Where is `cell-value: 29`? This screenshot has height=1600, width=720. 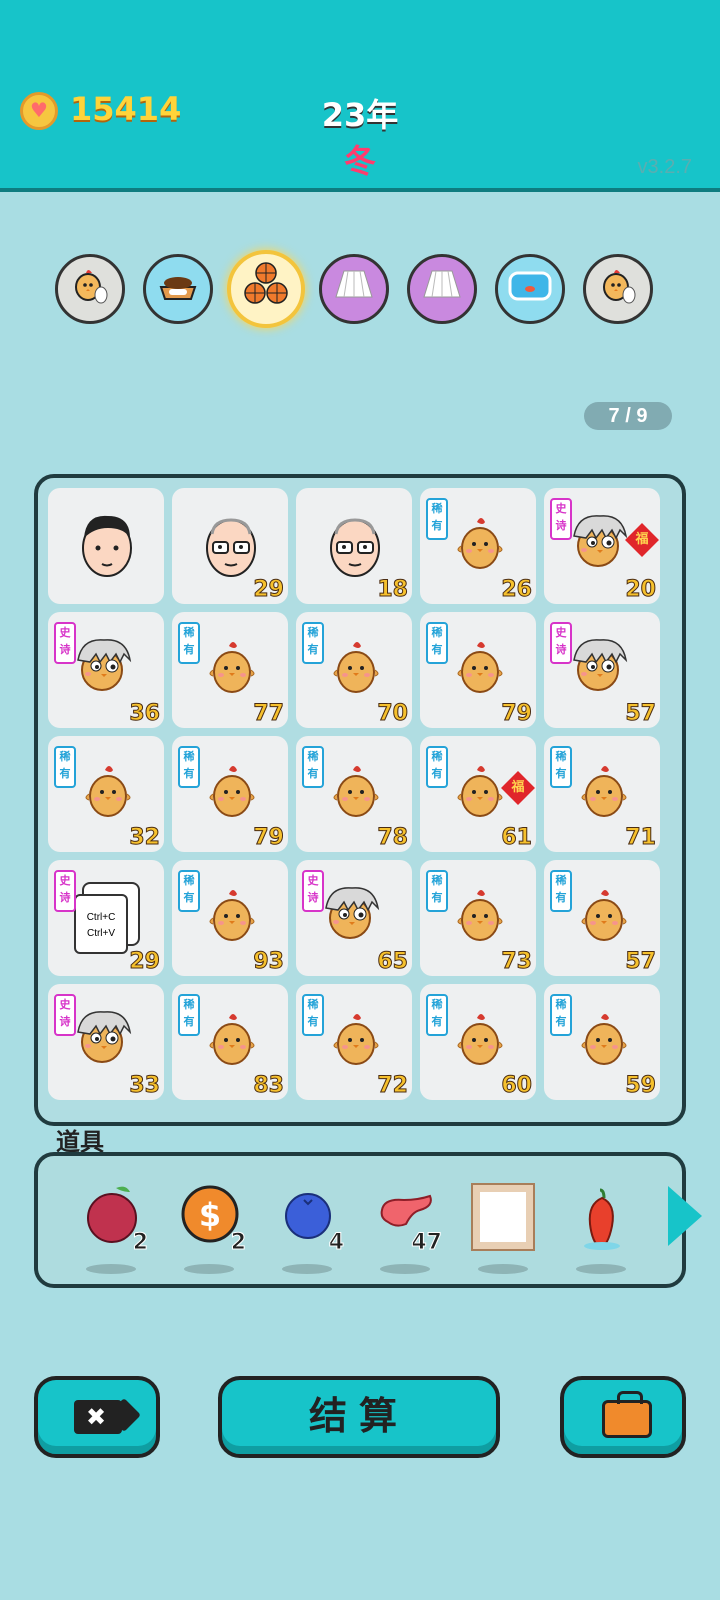 cell-value: 29 is located at coordinates (269, 590).